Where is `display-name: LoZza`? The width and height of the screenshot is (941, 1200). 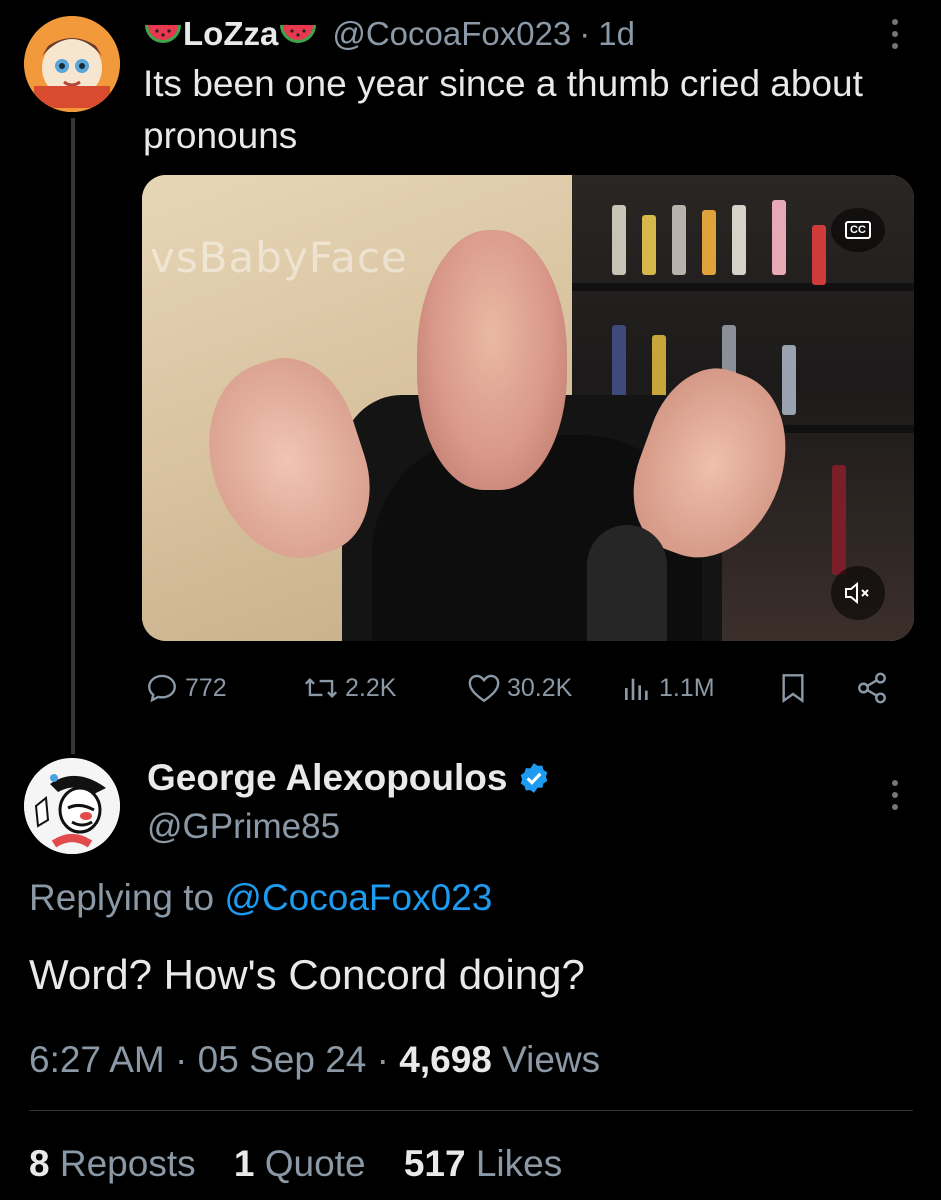 display-name: LoZza is located at coordinates (230, 34).